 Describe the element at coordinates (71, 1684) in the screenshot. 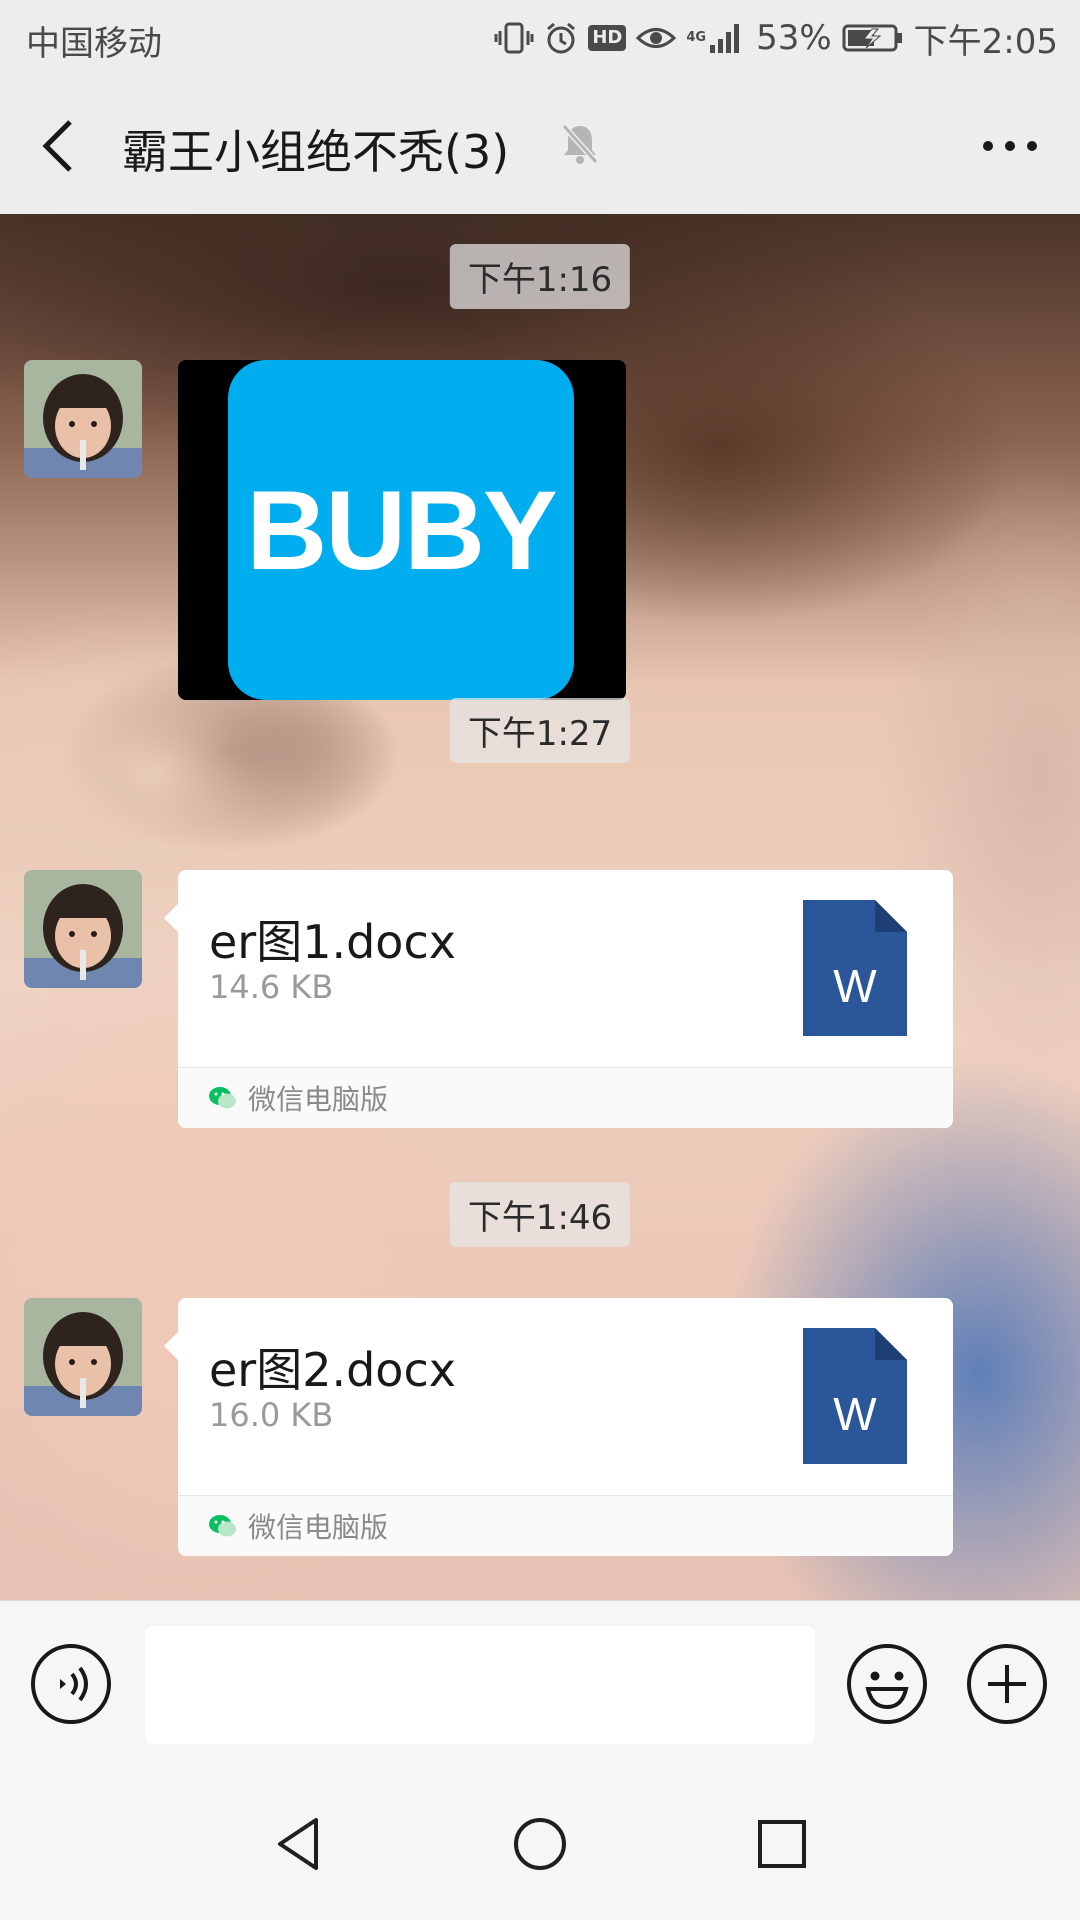

I see `voice-icon` at that location.